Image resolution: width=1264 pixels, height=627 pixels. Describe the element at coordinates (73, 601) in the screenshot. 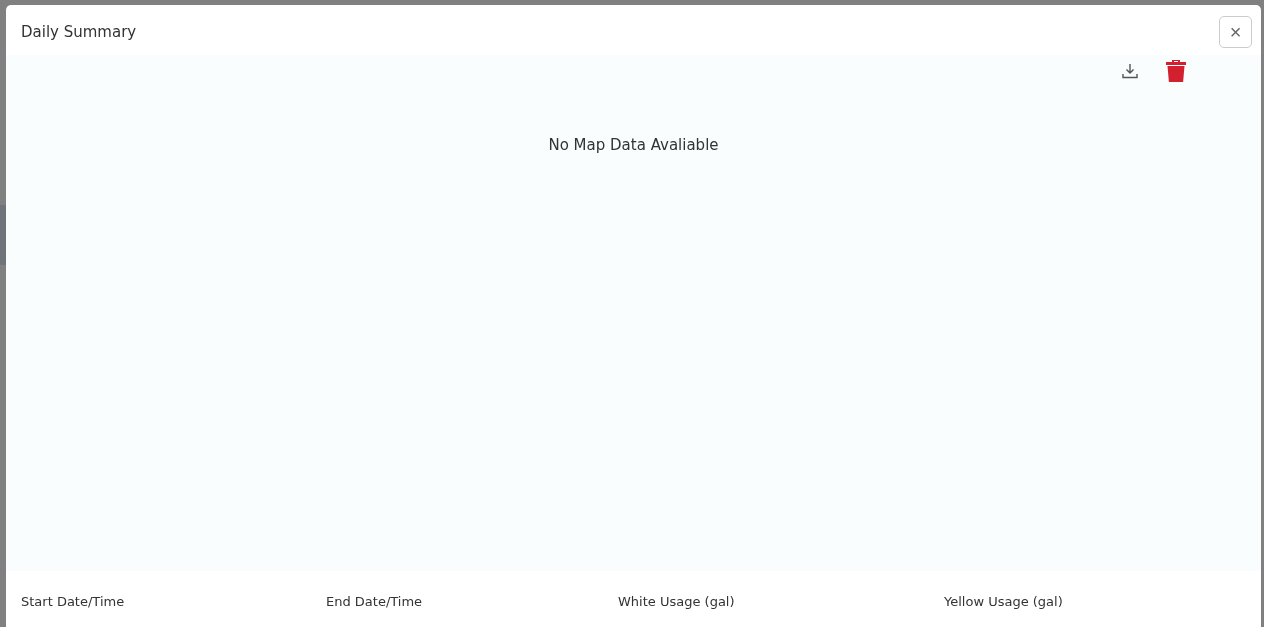

I see `column-header: Start Date/Time` at that location.